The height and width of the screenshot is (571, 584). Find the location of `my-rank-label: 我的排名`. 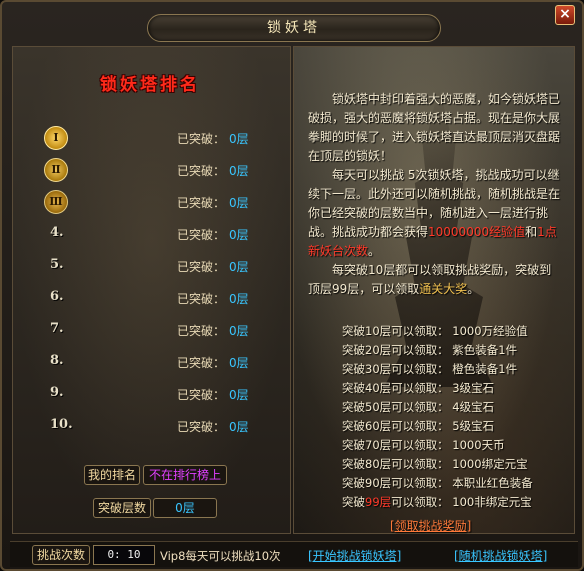

my-rank-label: 我的排名 is located at coordinates (112, 475).